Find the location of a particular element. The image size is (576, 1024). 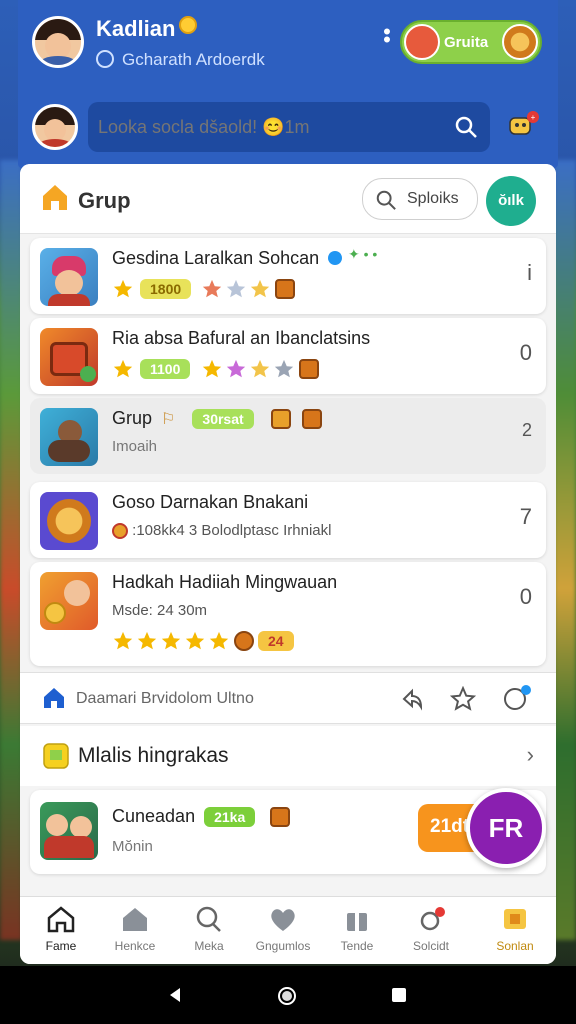

row-title: Goso Darnakan Bnakani is located at coordinates (210, 502).